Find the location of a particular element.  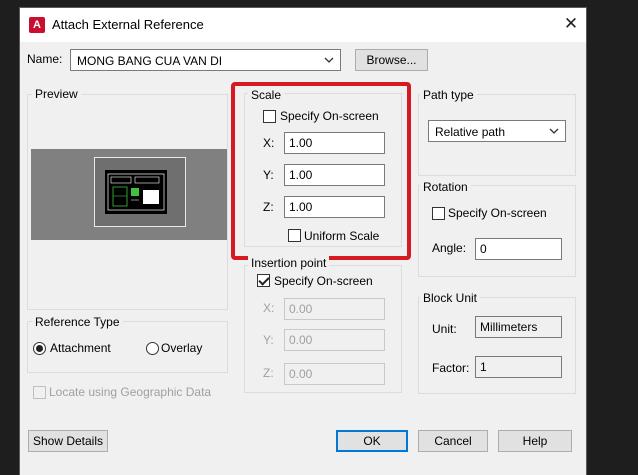

insertion-x-label: X: is located at coordinates (269, 308).